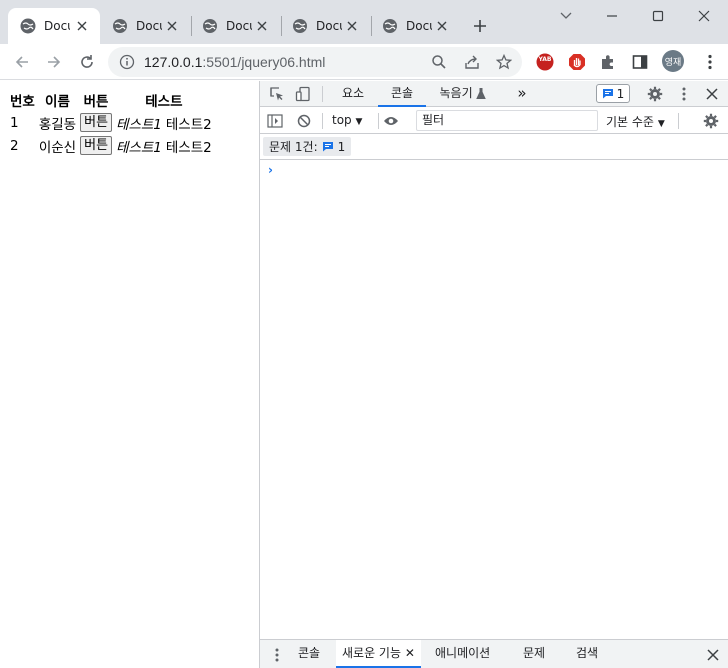 The width and height of the screenshot is (728, 668). I want to click on console-toolbar: top ▼ 필터 기본 수준 ▼, so click(494, 121).